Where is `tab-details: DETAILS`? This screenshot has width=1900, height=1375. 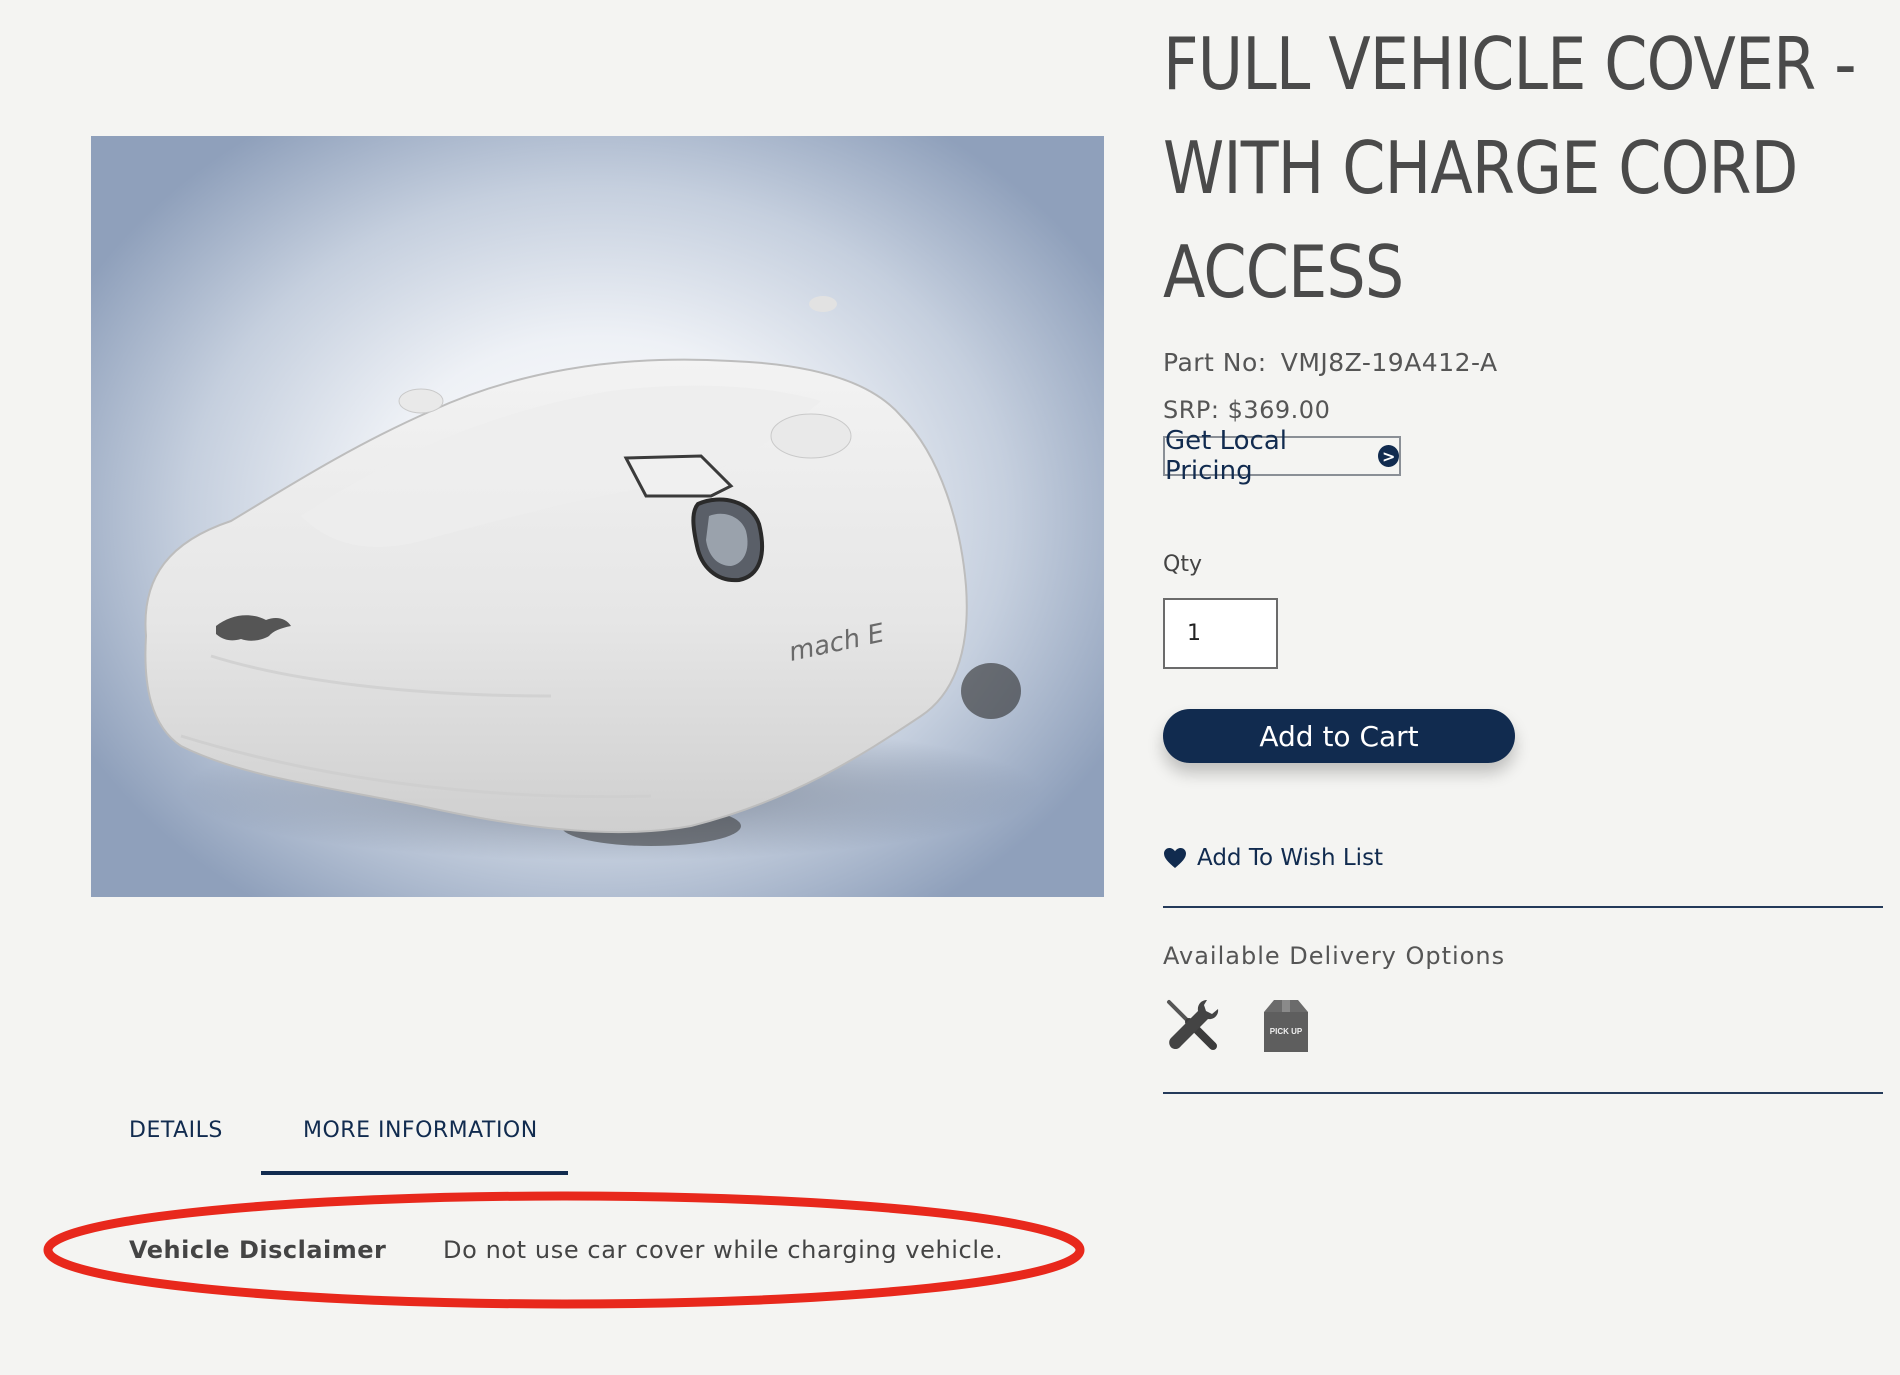
tab-details: DETAILS is located at coordinates (176, 1130).